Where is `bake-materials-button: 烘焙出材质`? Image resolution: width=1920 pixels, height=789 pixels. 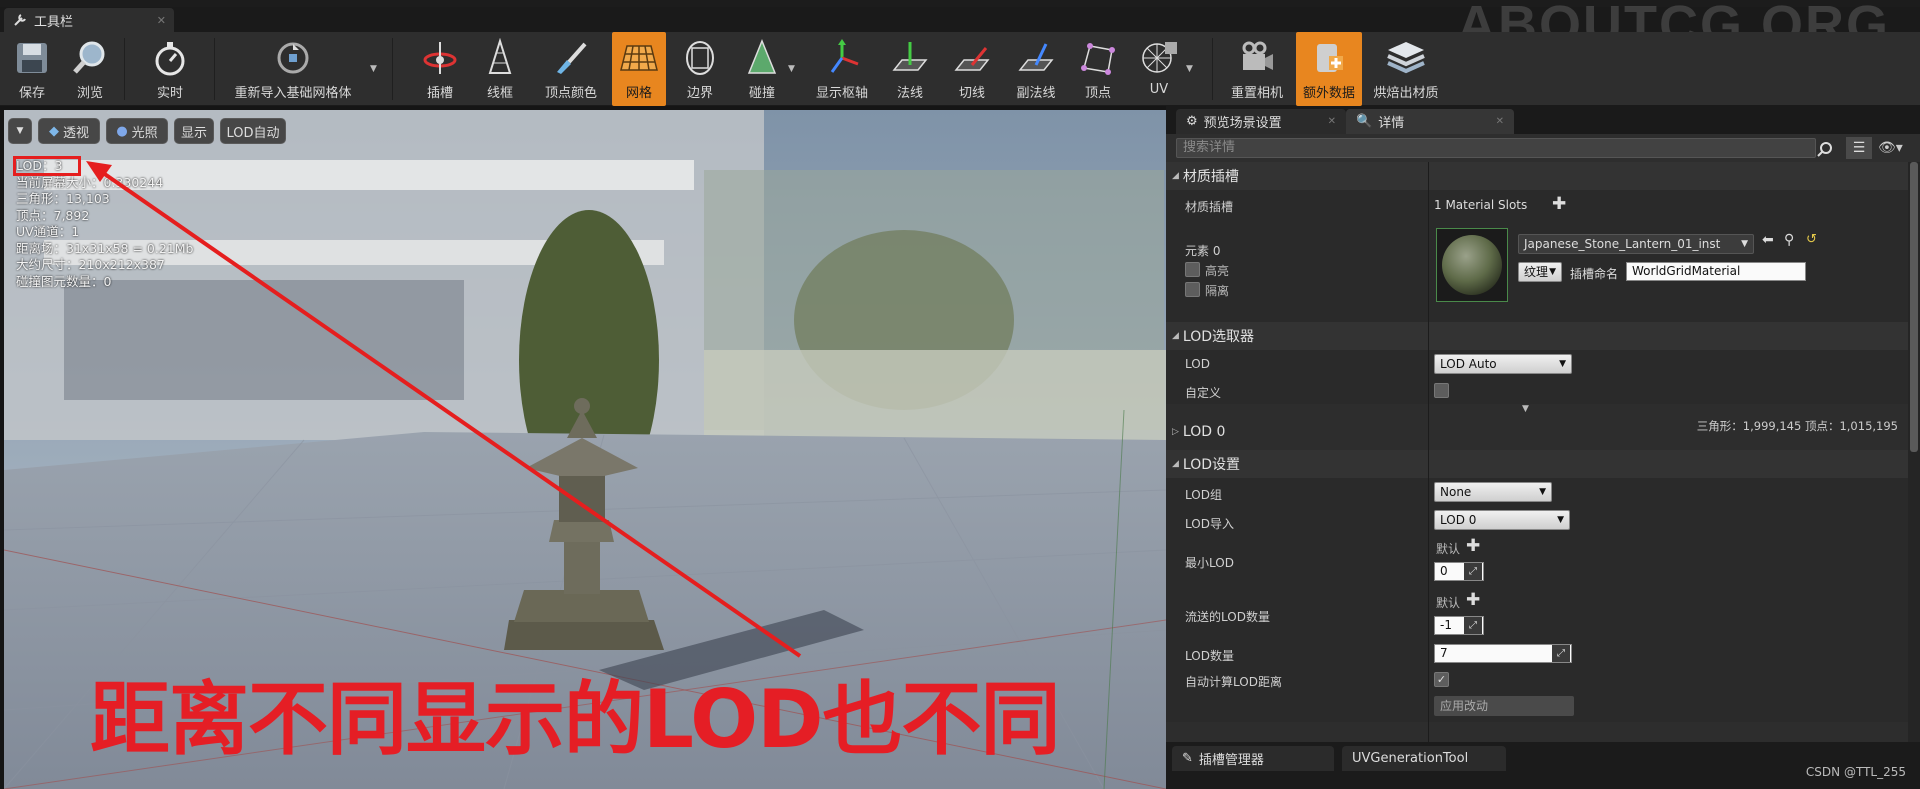 bake-materials-button: 烘焙出材质 is located at coordinates (1406, 69).